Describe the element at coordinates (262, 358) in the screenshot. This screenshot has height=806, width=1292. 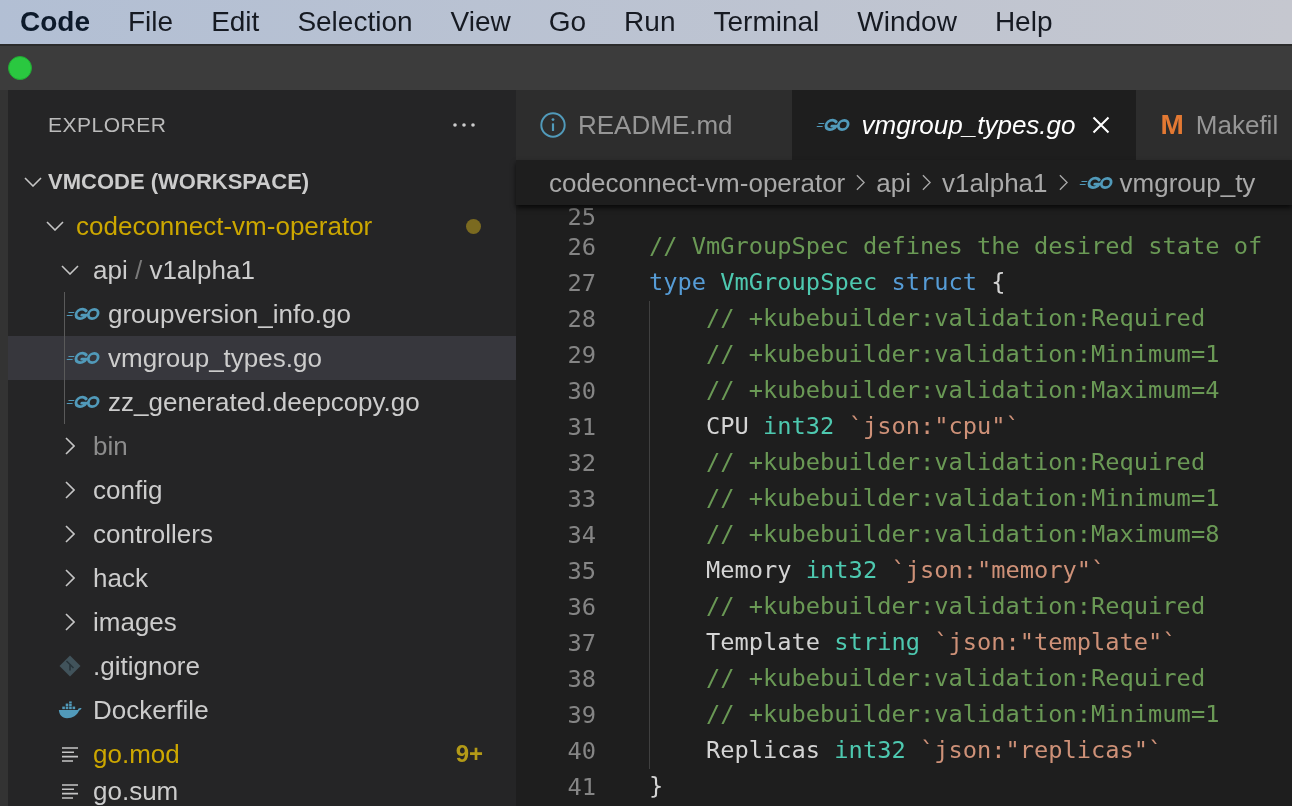
I see `tree-item: vmgroup_types.go` at that location.